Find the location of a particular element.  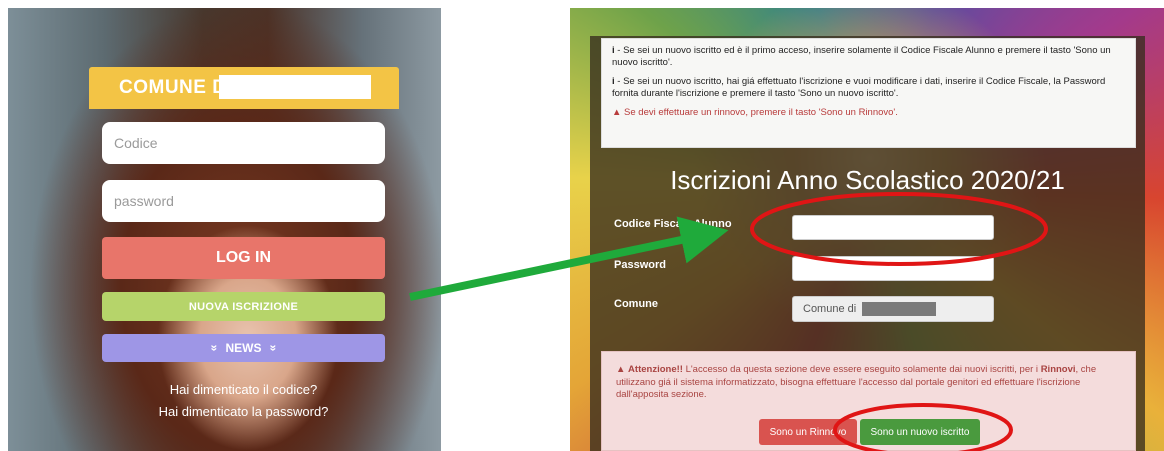

redacted-municipality is located at coordinates (295, 87).